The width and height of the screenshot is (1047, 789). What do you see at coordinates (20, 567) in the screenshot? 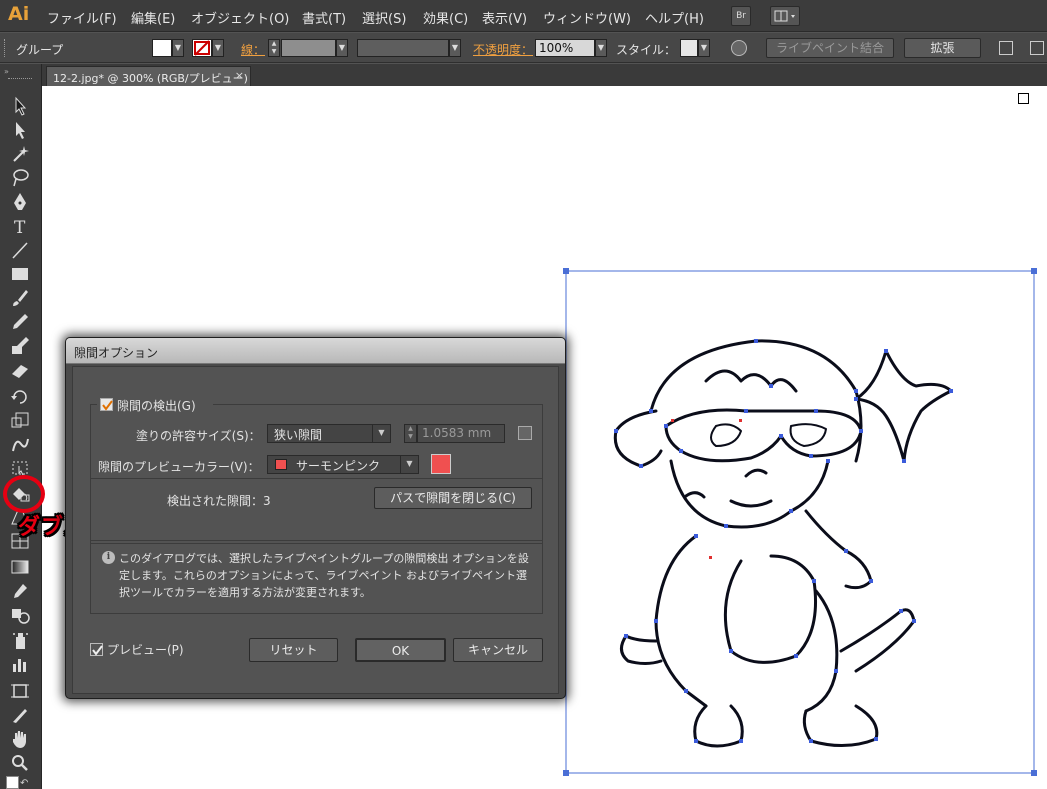
I see `gradient-tool` at bounding box center [20, 567].